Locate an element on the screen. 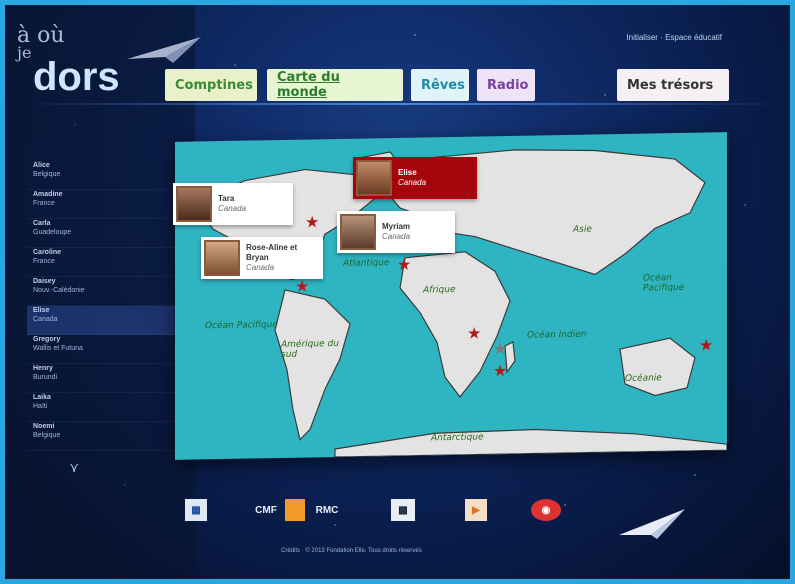 The height and width of the screenshot is (584, 795). tab-carte-du-monde: Carte du monde is located at coordinates (335, 85).